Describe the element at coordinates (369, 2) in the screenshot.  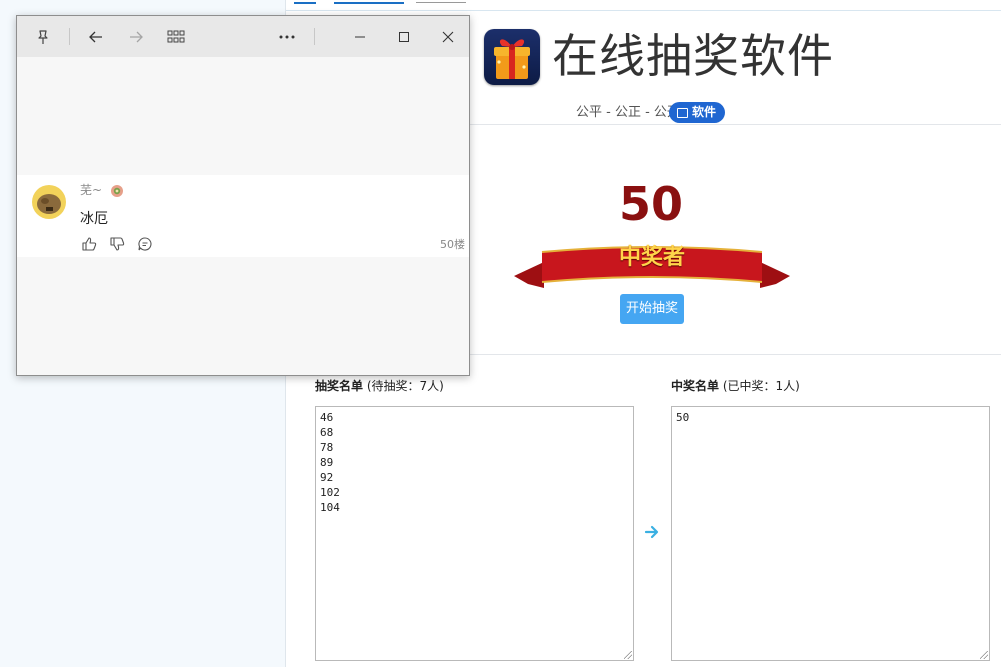
I see `breadcrumb-link-category` at that location.